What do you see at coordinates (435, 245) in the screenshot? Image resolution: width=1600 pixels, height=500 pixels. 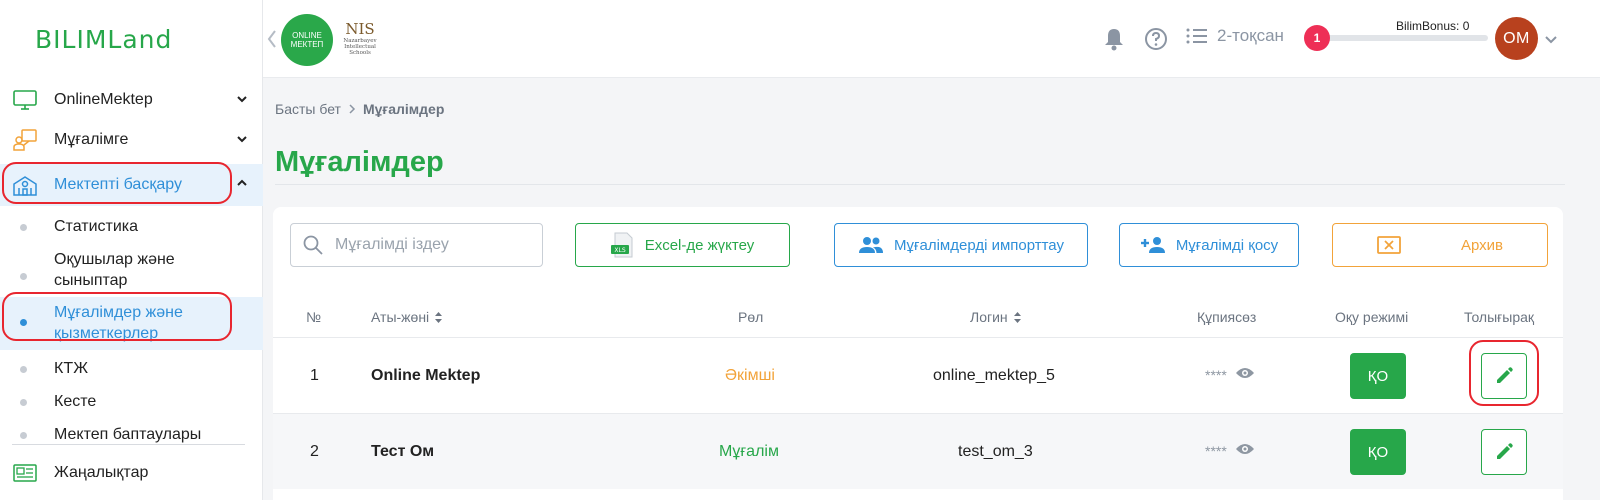 I see `search-input` at bounding box center [435, 245].